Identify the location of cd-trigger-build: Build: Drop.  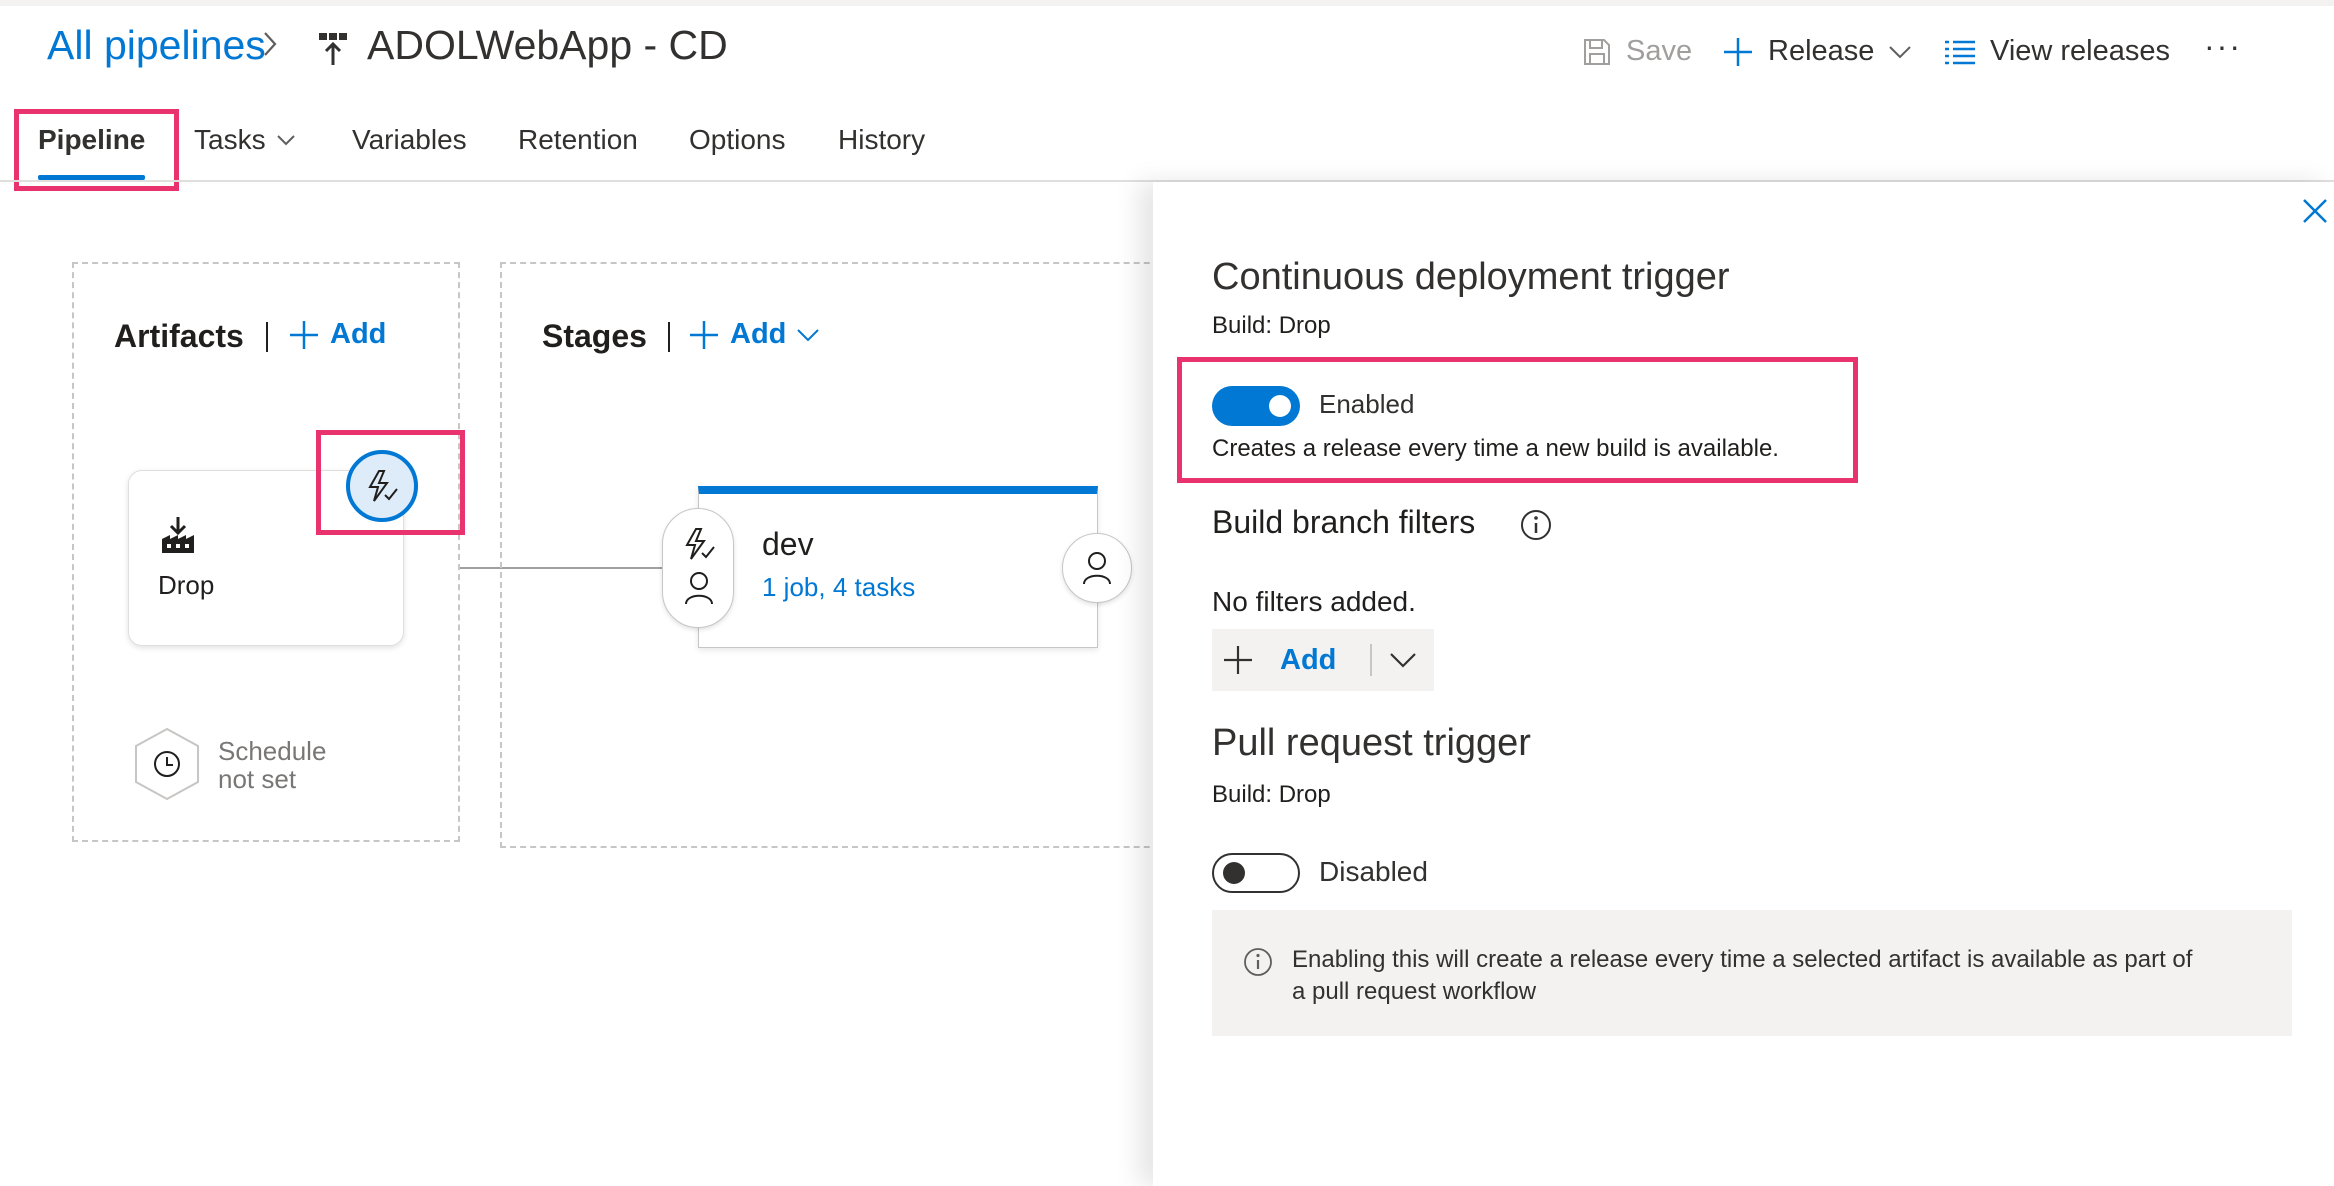
(1271, 325).